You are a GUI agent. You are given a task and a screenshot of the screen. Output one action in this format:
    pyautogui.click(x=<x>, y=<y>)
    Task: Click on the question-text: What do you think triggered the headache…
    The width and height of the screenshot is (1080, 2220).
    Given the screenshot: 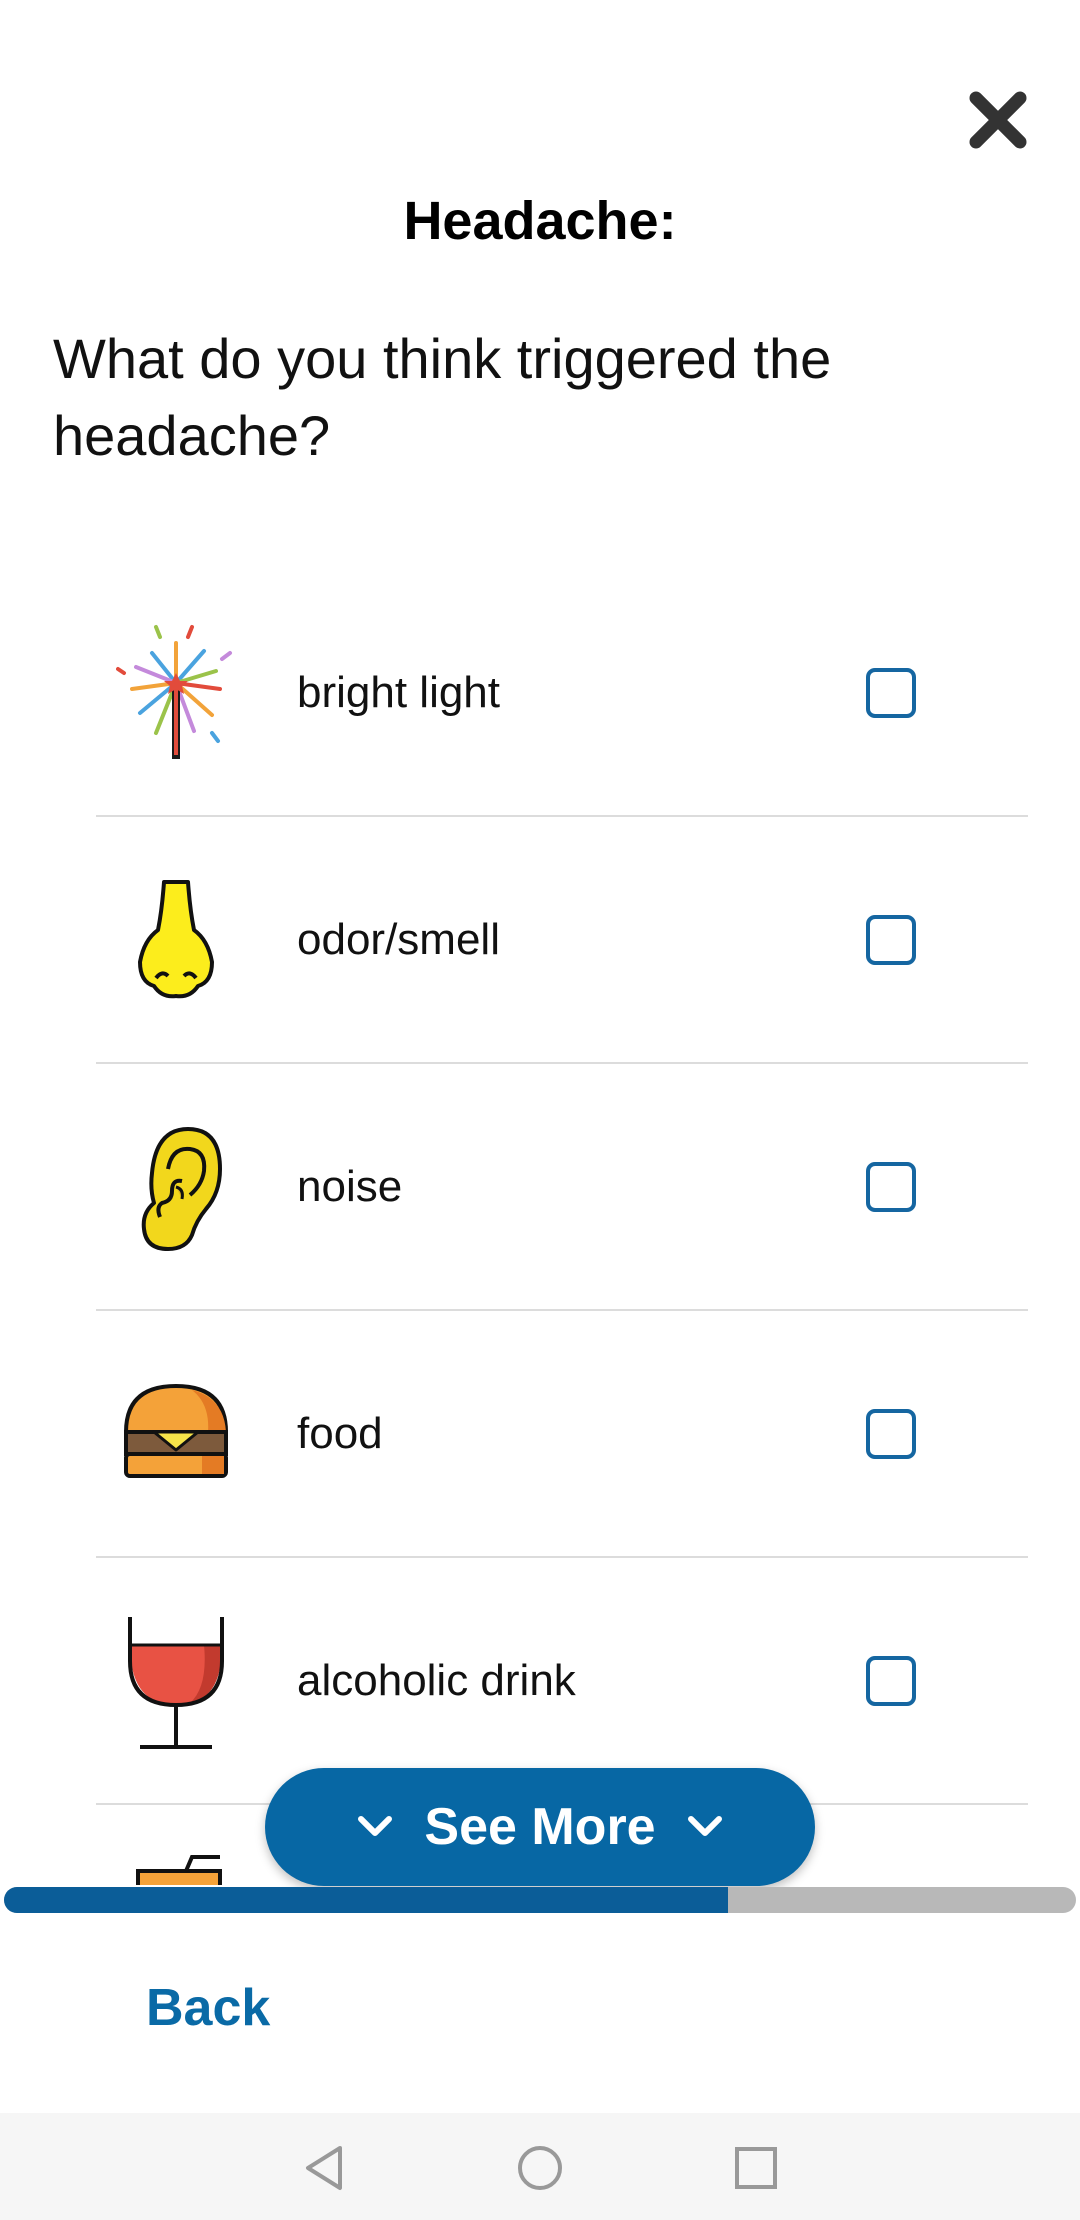 What is the action you would take?
    pyautogui.click(x=442, y=397)
    